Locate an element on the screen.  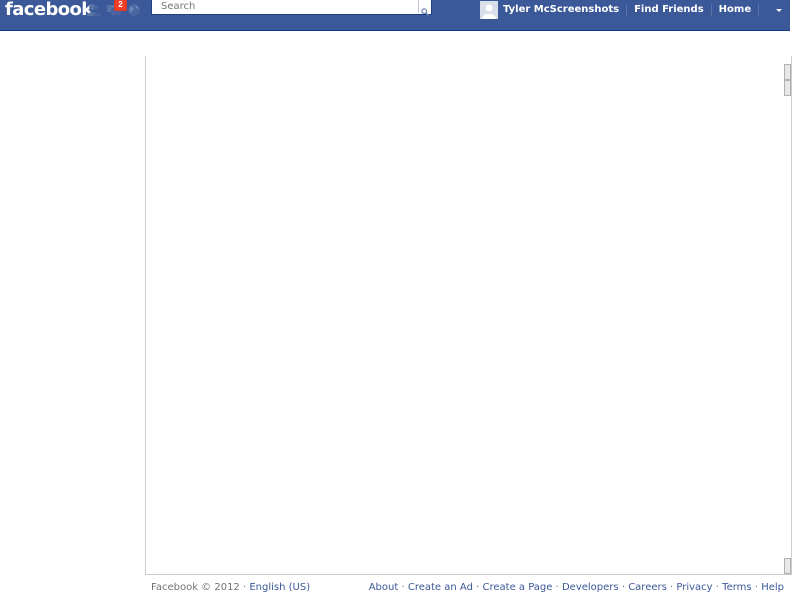
footer-link-terms: Terms is located at coordinates (736, 587).